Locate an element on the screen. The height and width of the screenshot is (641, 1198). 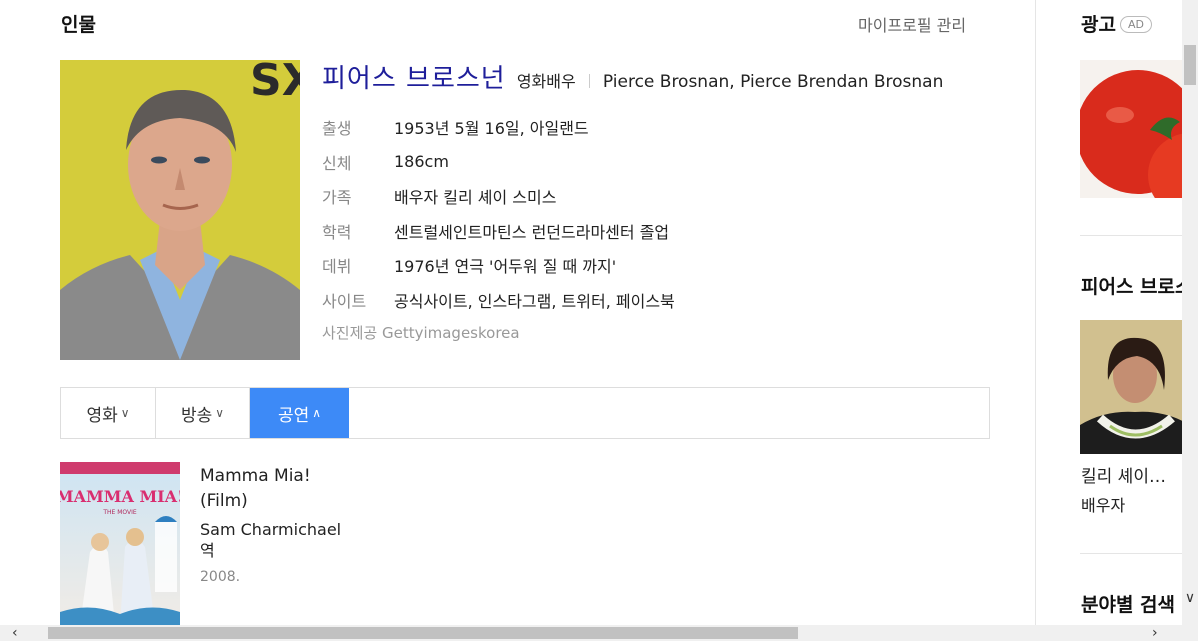
tab-movie: 영화 ∨ is located at coordinates (108, 413).